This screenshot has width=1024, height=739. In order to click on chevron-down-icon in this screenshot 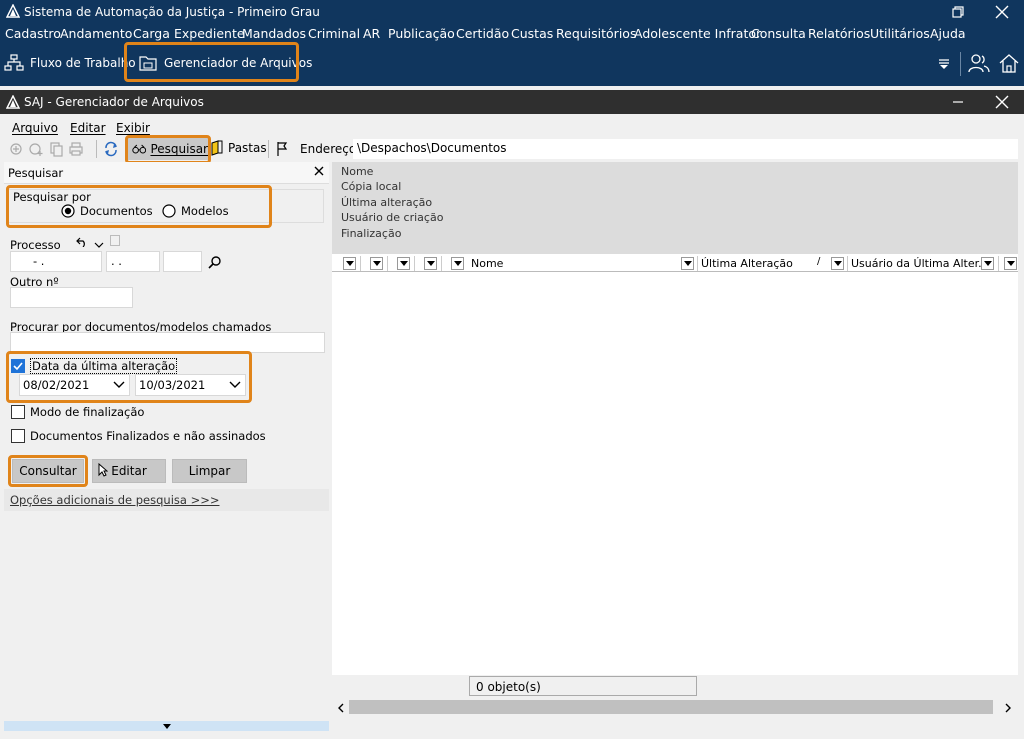, I will do `click(99, 245)`.